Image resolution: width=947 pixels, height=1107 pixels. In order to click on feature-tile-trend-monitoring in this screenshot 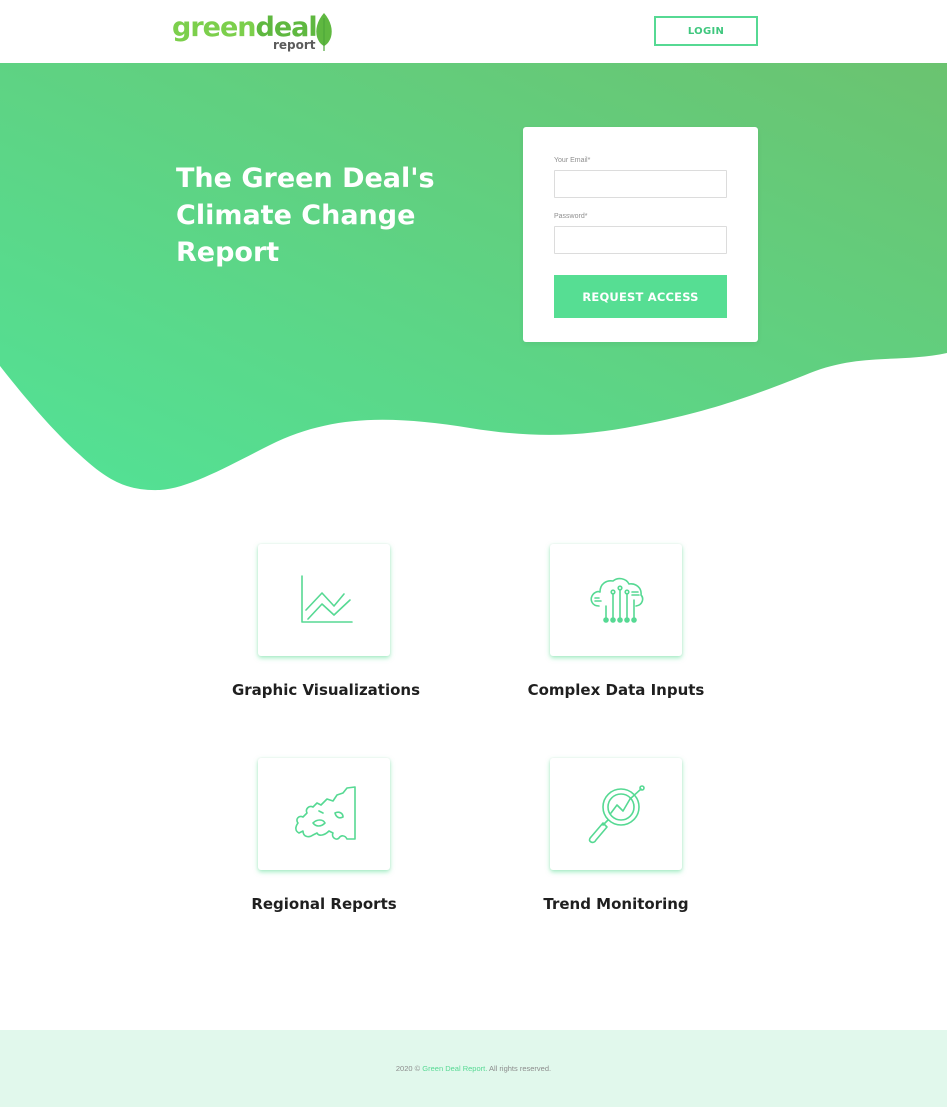, I will do `click(616, 814)`.